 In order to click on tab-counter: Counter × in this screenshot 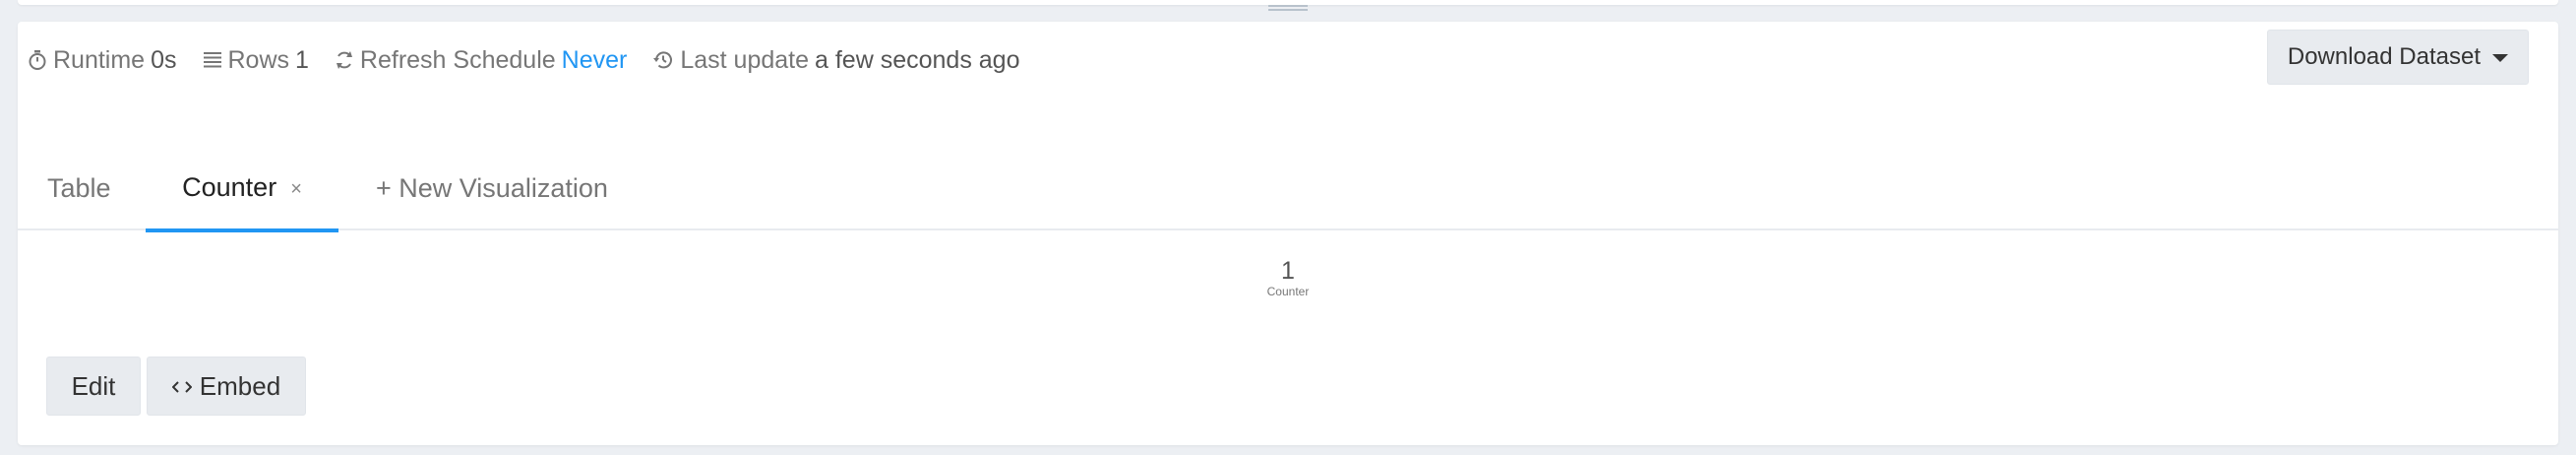, I will do `click(242, 189)`.